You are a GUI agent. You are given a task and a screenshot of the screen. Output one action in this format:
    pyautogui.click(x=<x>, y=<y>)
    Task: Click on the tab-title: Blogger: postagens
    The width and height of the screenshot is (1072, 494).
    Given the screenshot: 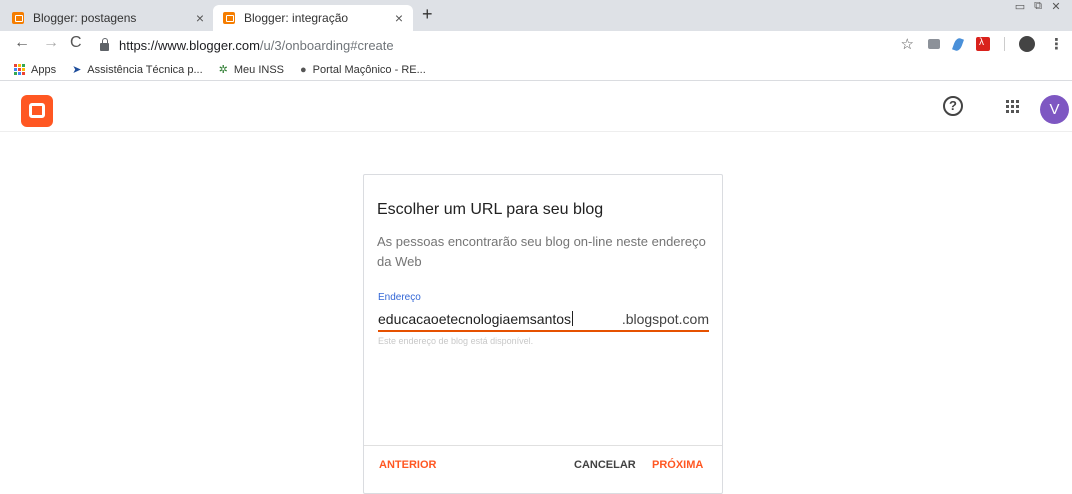 What is the action you would take?
    pyautogui.click(x=85, y=18)
    